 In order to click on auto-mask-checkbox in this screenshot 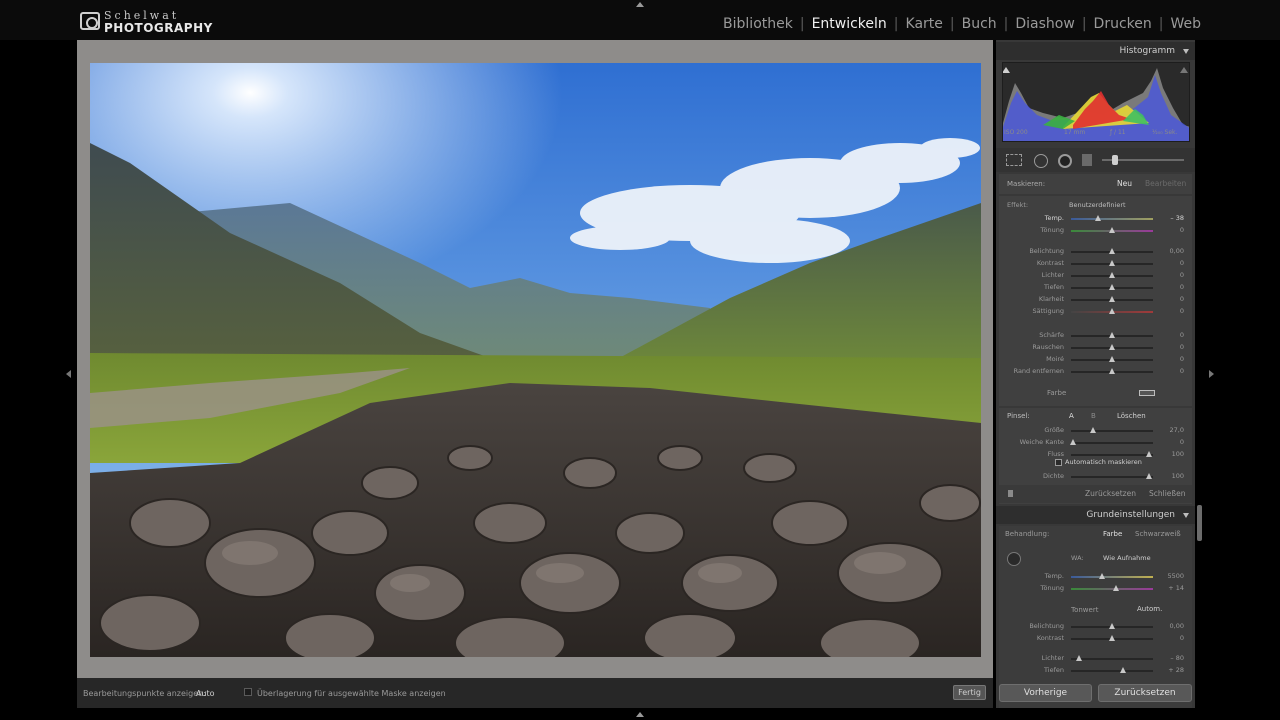, I will do `click(1058, 462)`.